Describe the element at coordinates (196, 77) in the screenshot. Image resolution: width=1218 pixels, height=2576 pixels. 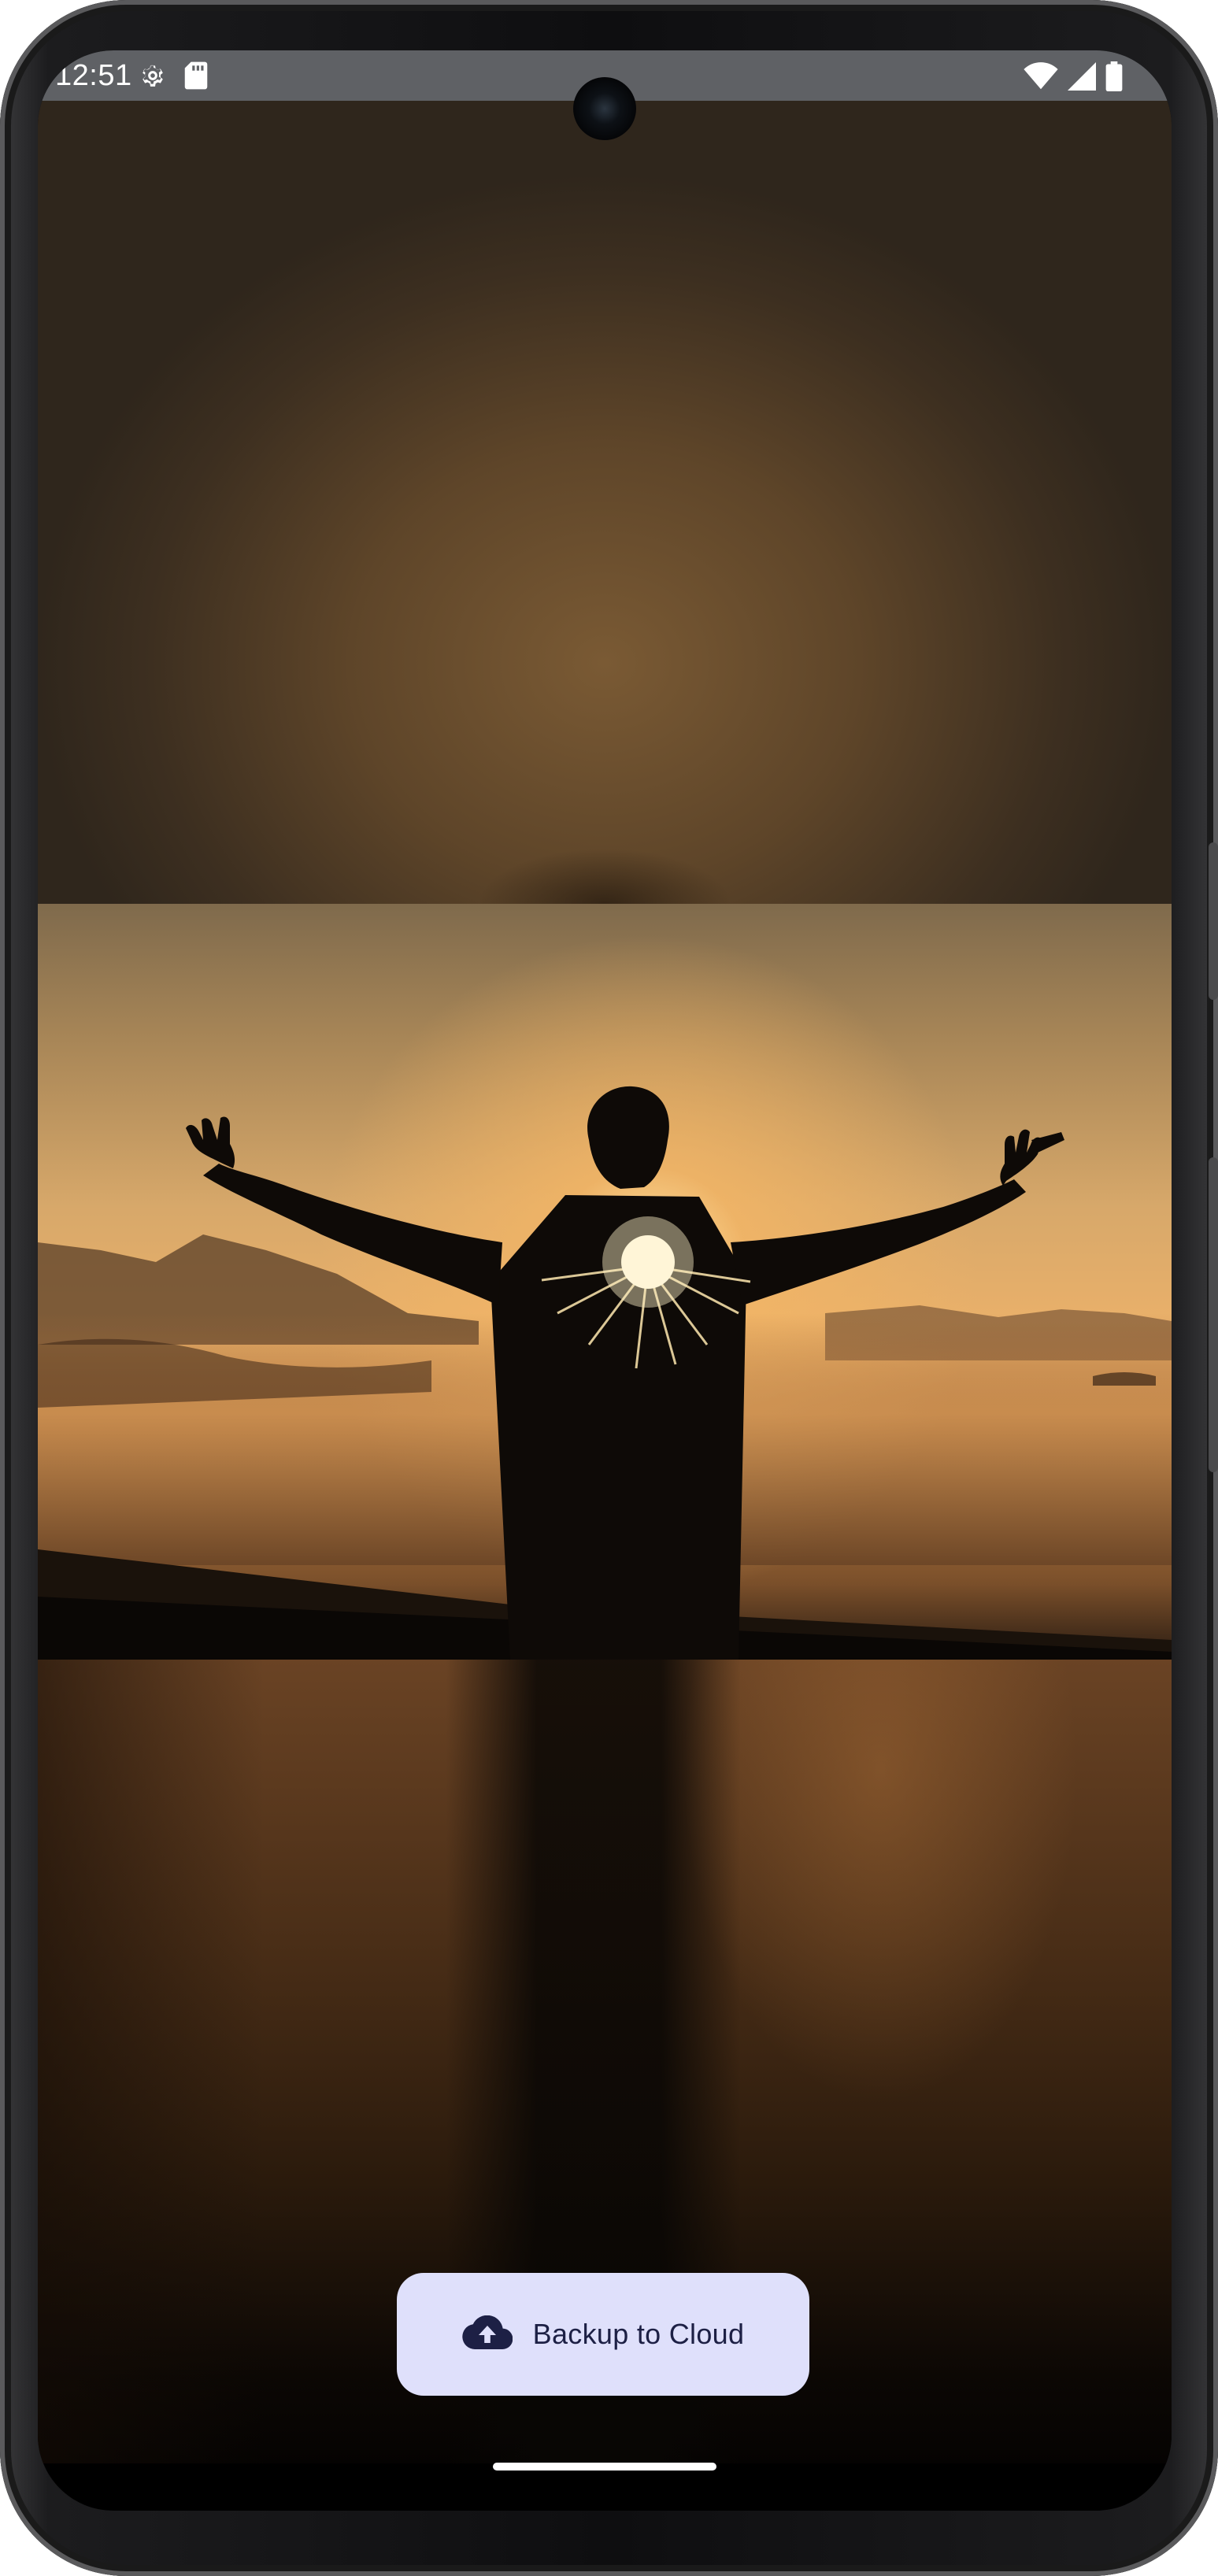
I see `sd-card-icon` at that location.